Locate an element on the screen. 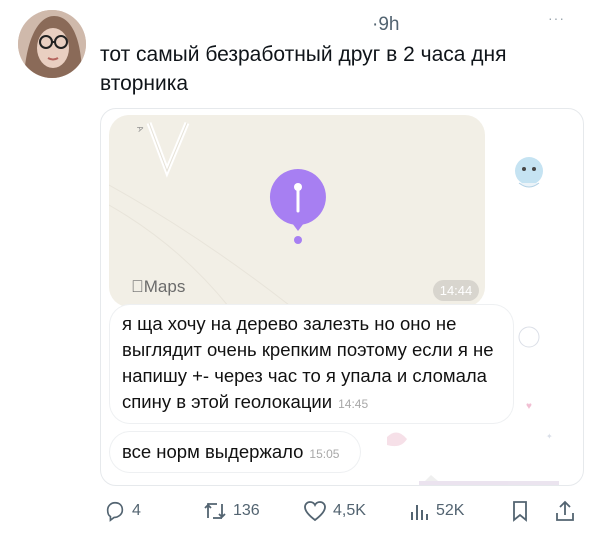 The height and width of the screenshot is (537, 600). more-options-icon: ··· is located at coordinates (556, 18).